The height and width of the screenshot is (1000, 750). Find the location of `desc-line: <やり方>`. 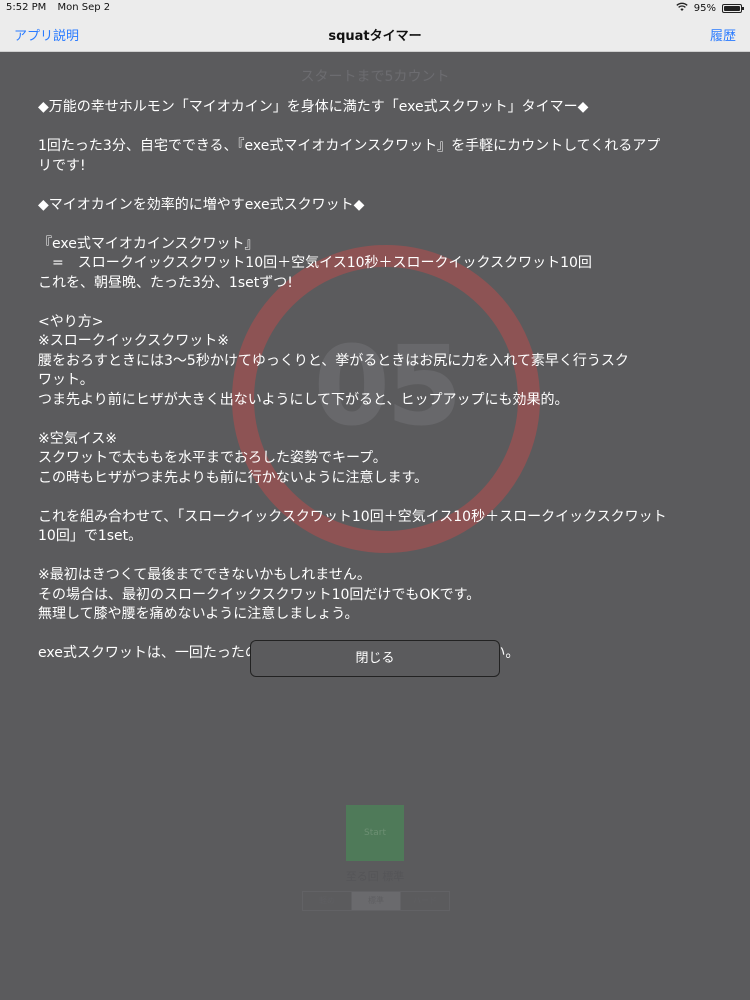

desc-line: <やり方> is located at coordinates (71, 321).